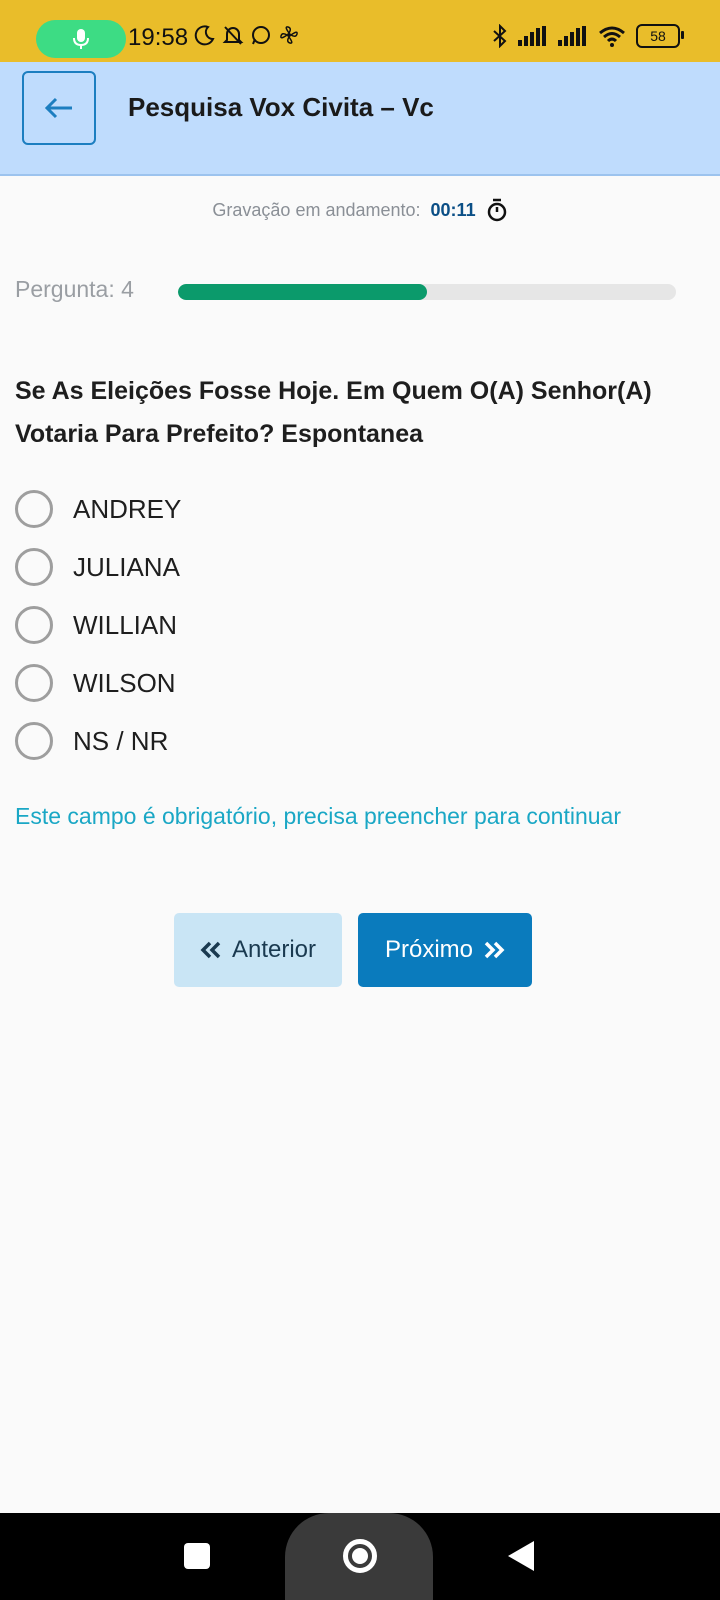 This screenshot has width=720, height=1600. I want to click on double-chevron-right-icon, so click(494, 950).